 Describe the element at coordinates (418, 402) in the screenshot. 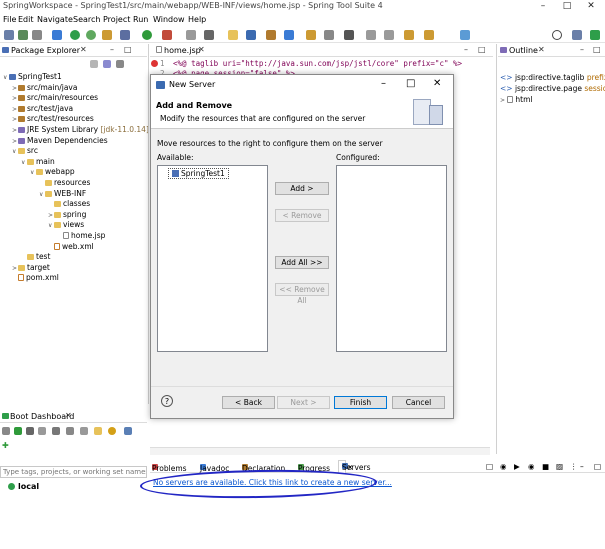

I see `cancel-button: Cancel` at that location.